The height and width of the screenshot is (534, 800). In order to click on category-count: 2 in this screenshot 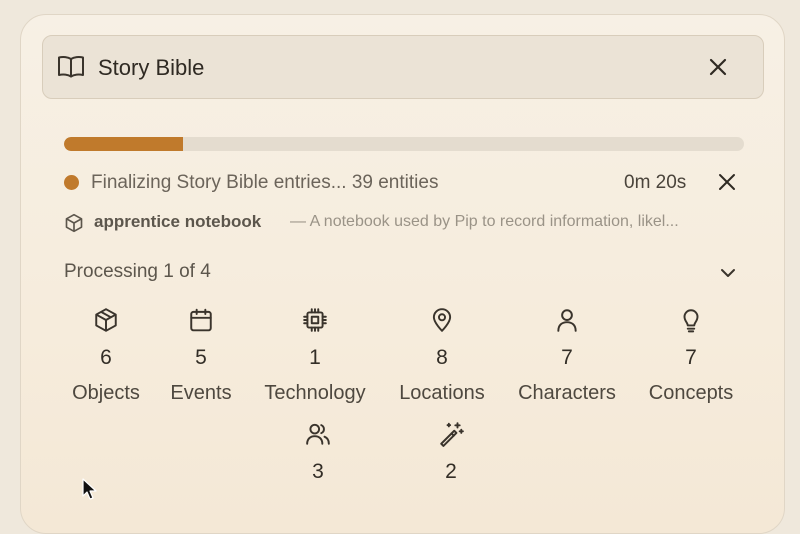, I will do `click(451, 471)`.